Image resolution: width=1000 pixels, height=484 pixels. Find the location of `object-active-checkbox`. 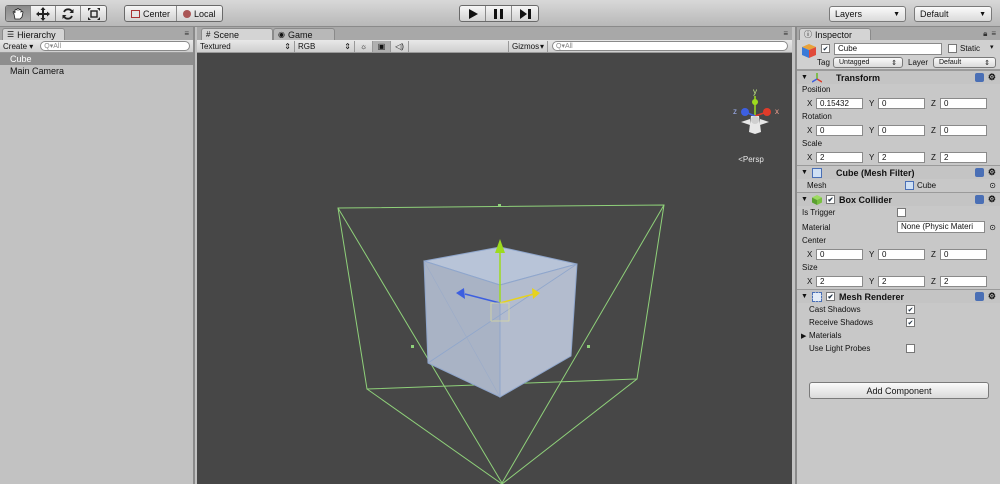

object-active-checkbox is located at coordinates (825, 48).